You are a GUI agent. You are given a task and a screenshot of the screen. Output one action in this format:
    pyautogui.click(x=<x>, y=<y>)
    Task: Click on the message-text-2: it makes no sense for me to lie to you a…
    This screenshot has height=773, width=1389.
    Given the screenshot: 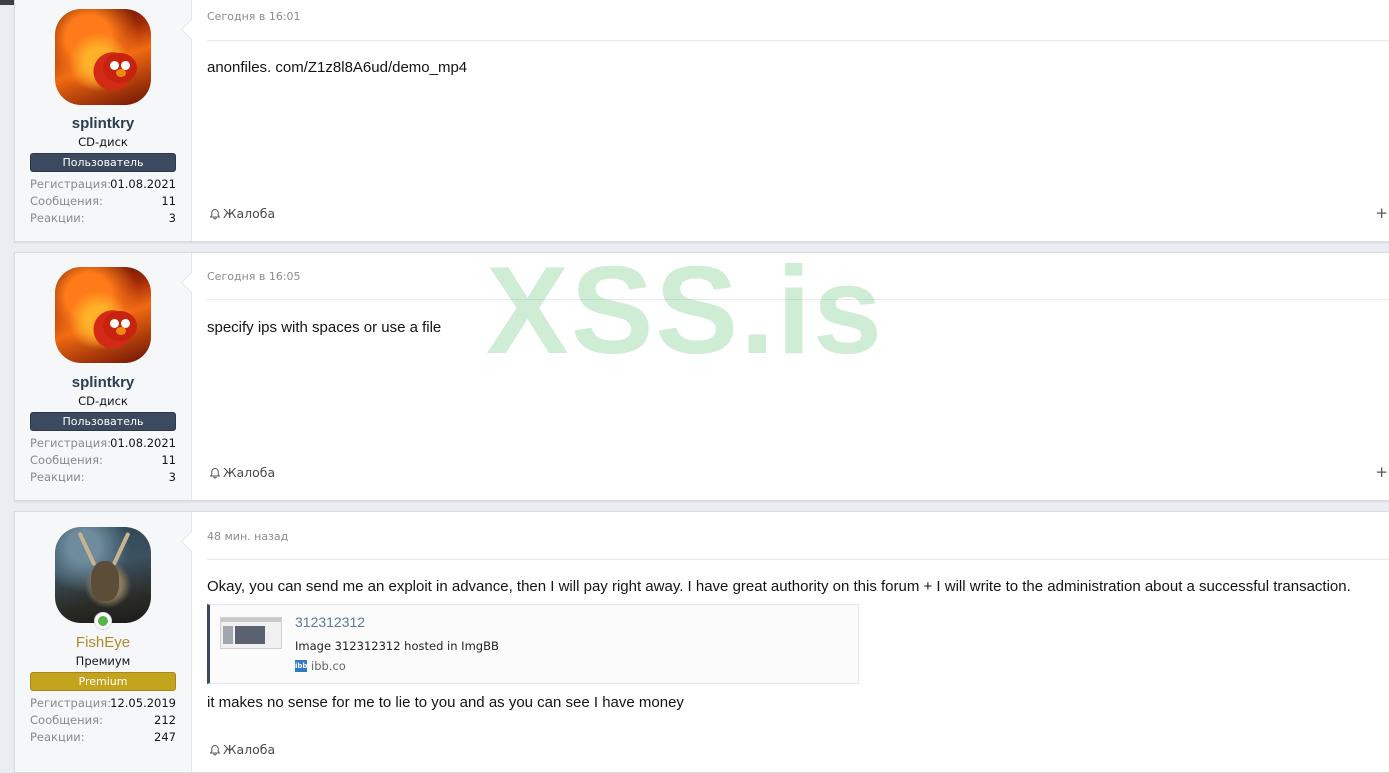 What is the action you would take?
    pyautogui.click(x=445, y=702)
    